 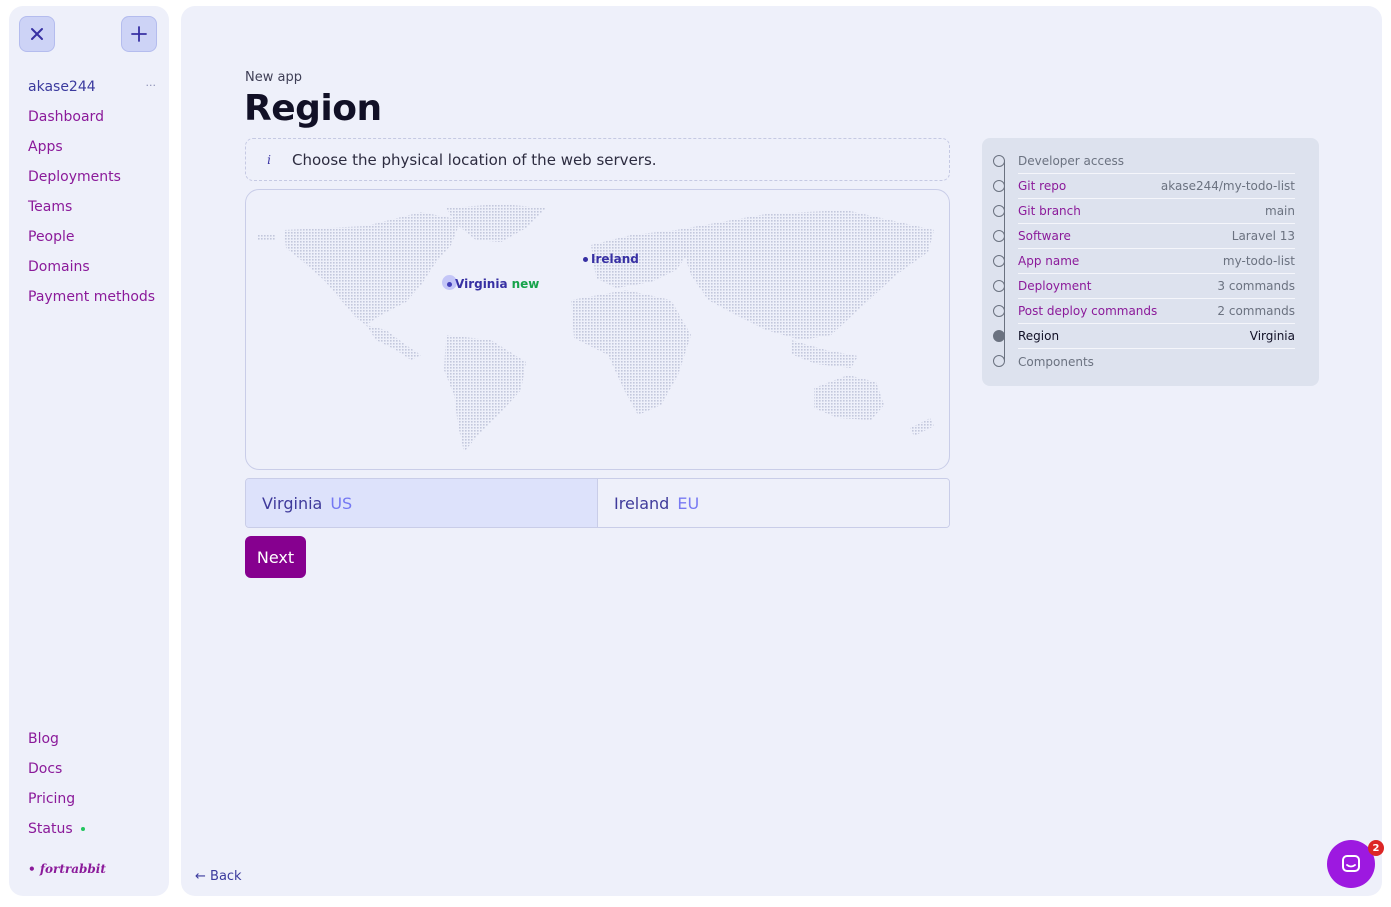 What do you see at coordinates (82, 829) in the screenshot?
I see `status-indicator-icon` at bounding box center [82, 829].